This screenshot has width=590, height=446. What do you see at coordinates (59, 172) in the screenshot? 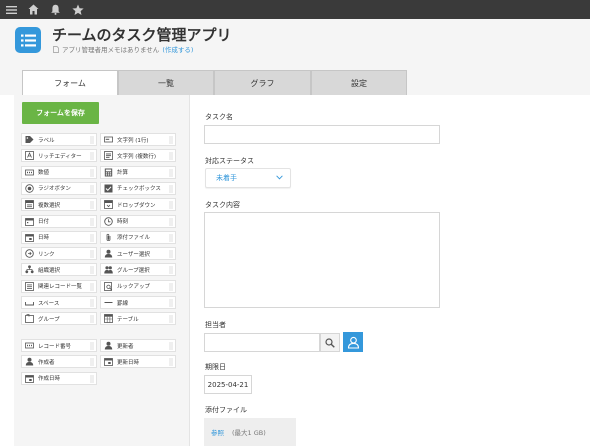
I see `palette-item: 数値` at bounding box center [59, 172].